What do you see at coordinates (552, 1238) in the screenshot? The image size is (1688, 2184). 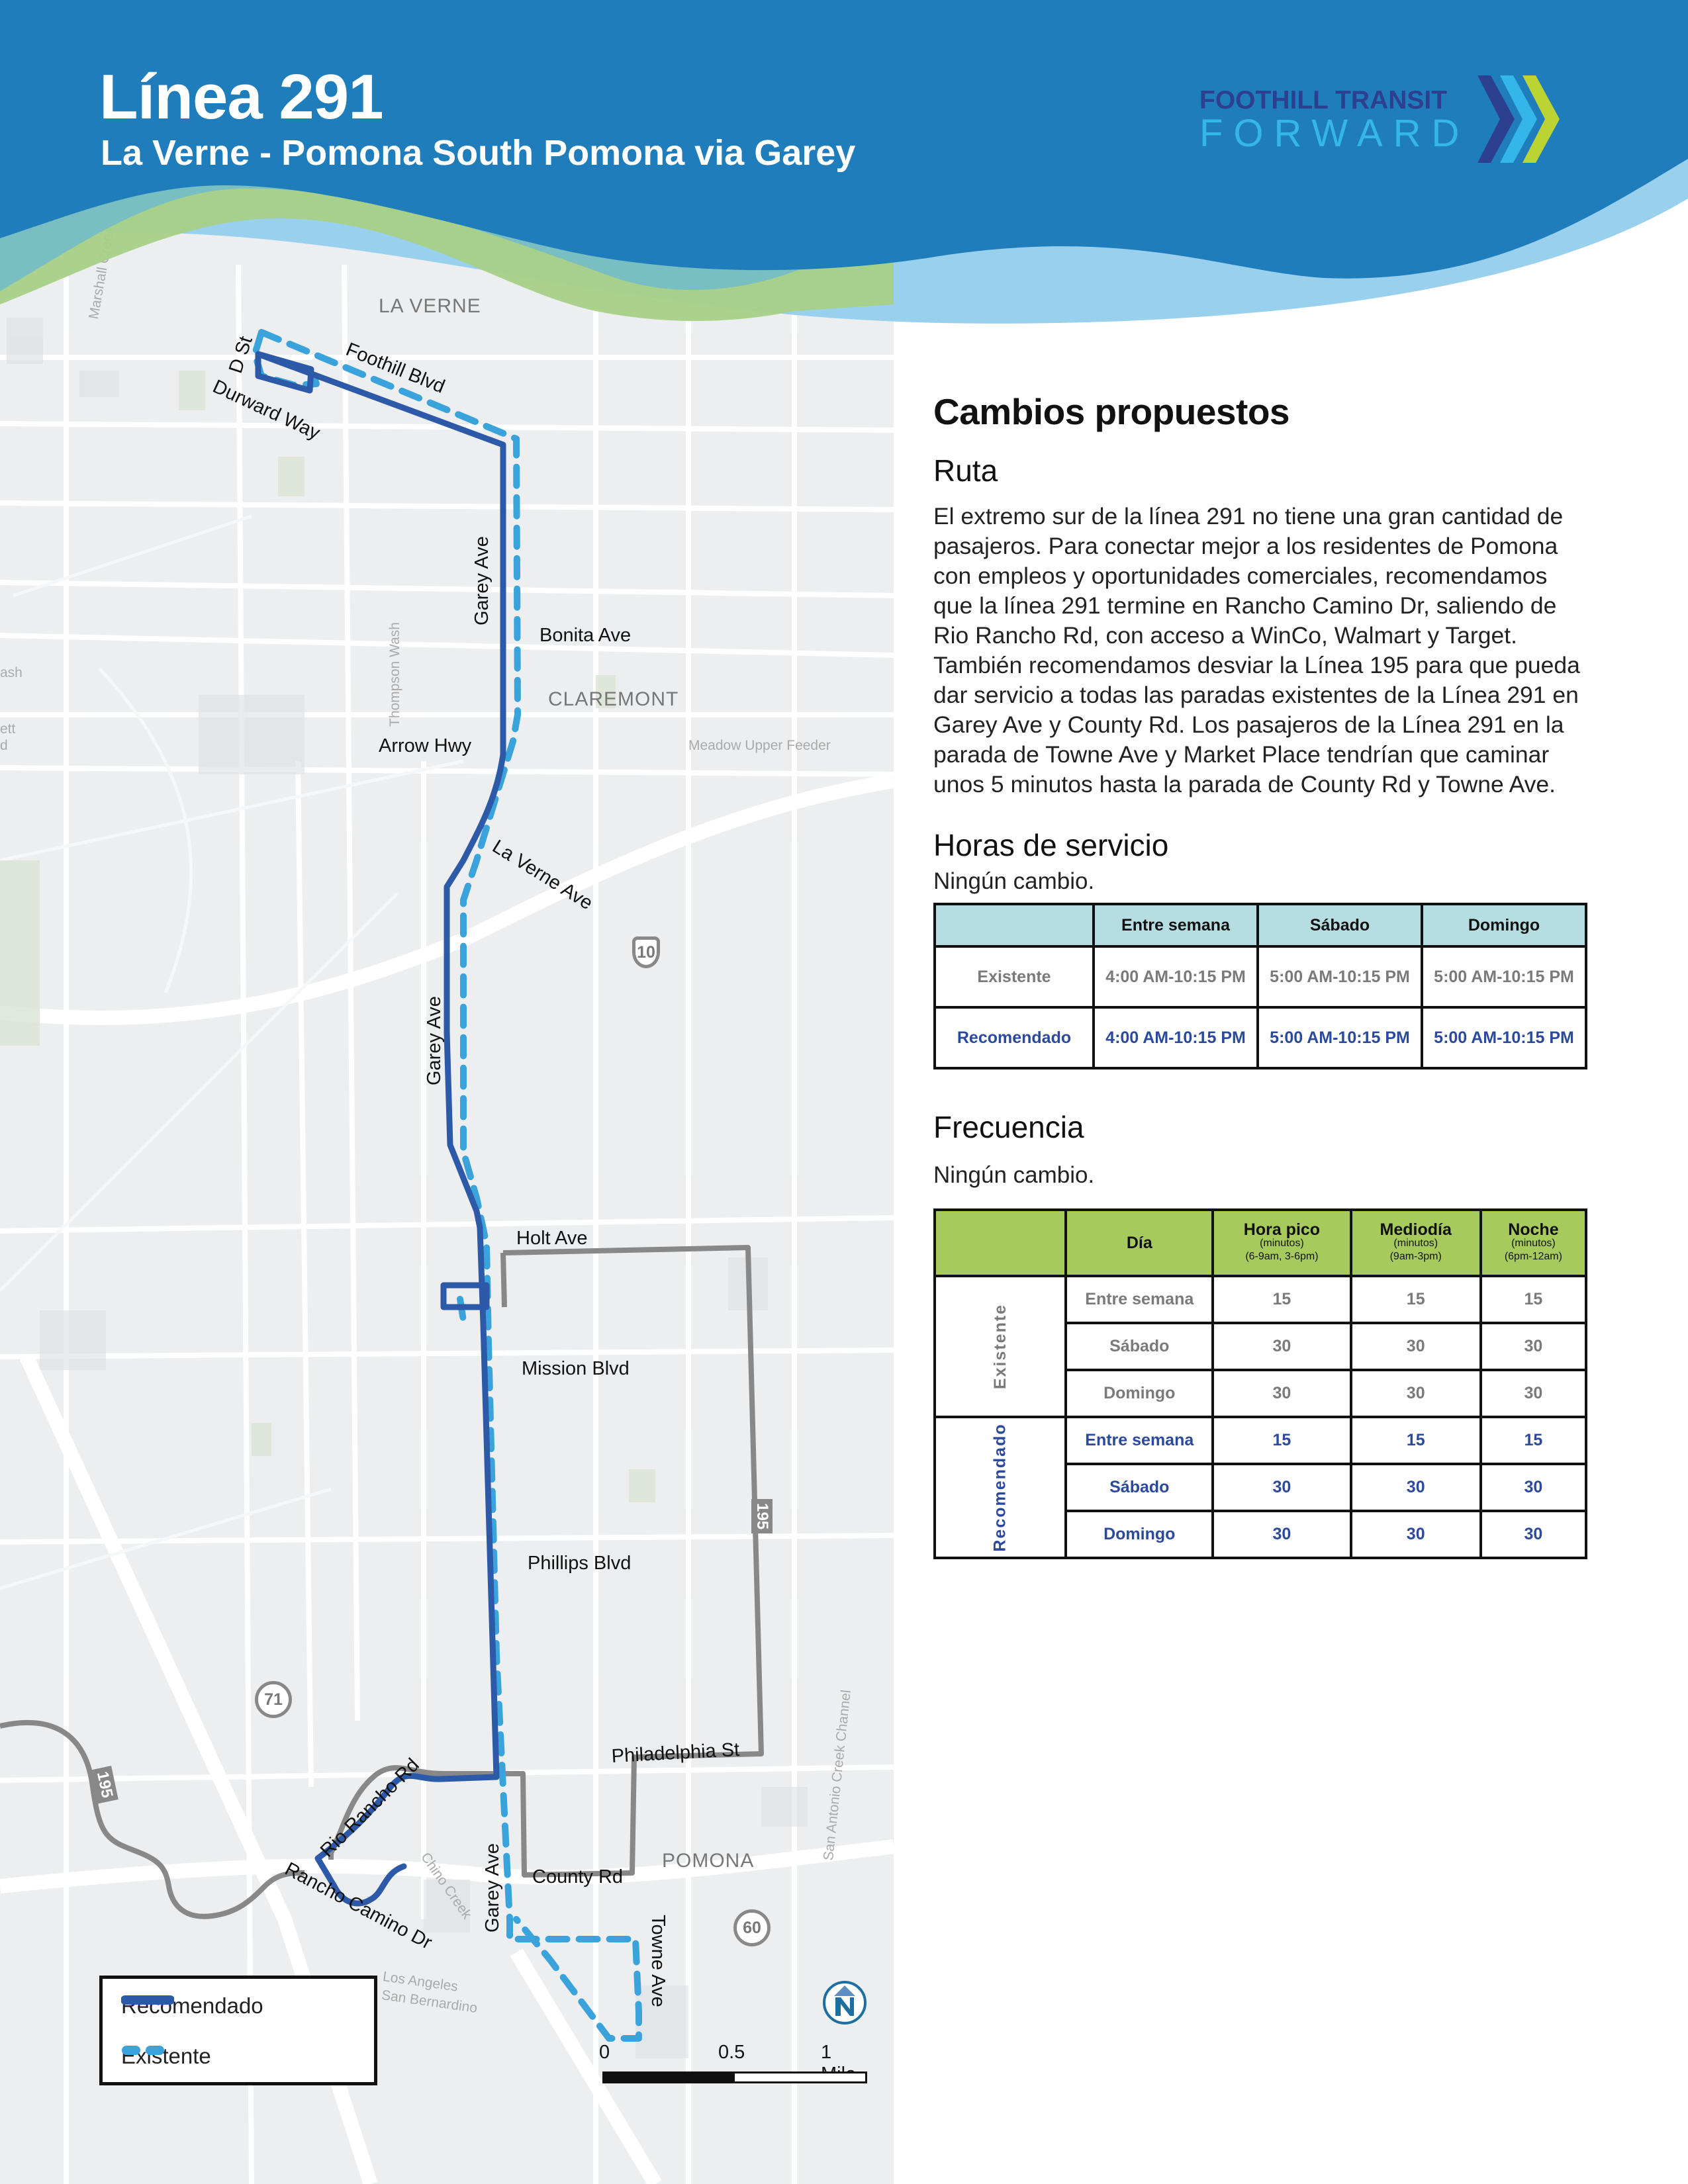 I see `street-label-holt-ave: Holt Ave` at bounding box center [552, 1238].